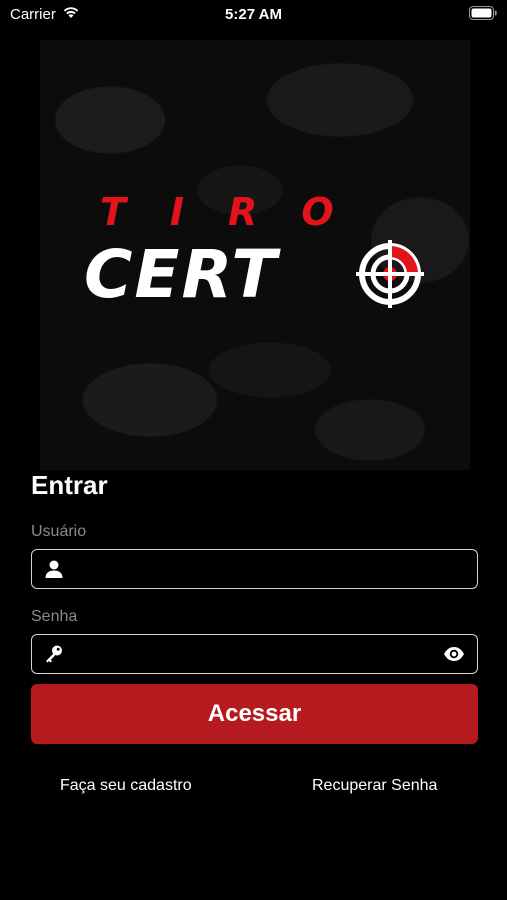 This screenshot has height=900, width=507. What do you see at coordinates (390, 276) in the screenshot?
I see `crosshair-target-icon` at bounding box center [390, 276].